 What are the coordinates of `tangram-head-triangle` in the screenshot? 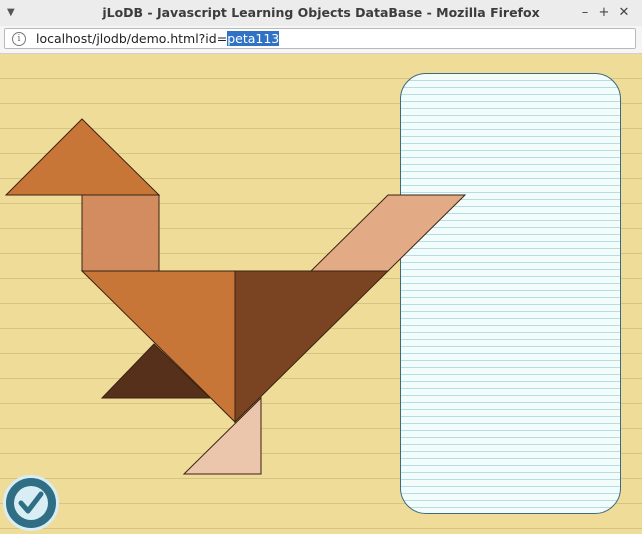 It's located at (82, 157).